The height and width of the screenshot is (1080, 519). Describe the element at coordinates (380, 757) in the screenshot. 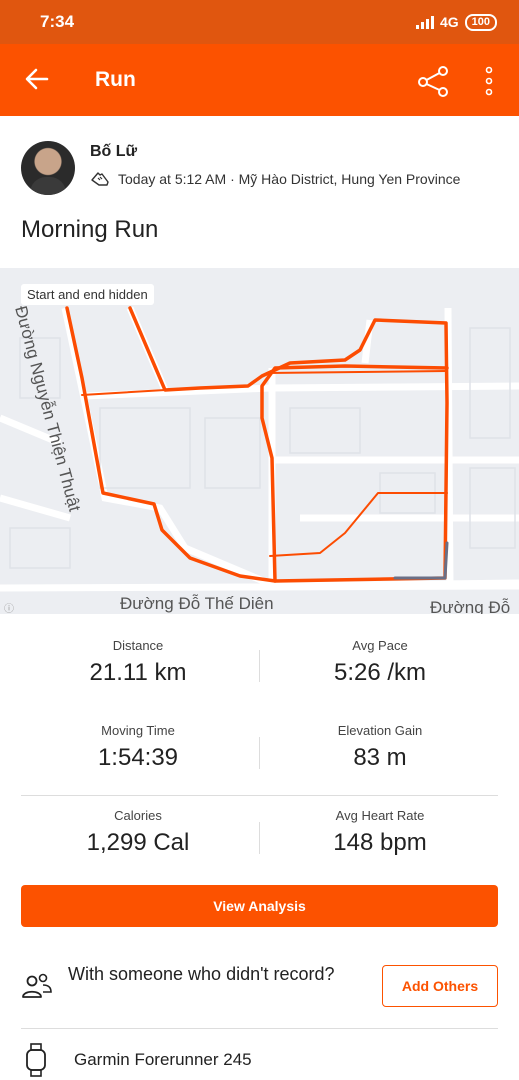

I see `stat-value: 83 m` at that location.